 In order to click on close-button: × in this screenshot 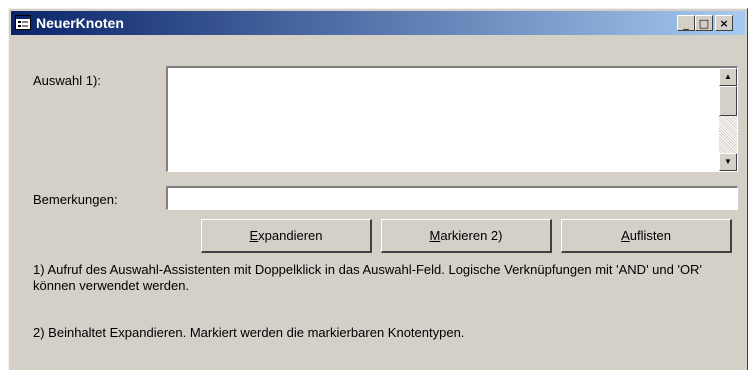, I will do `click(724, 23)`.